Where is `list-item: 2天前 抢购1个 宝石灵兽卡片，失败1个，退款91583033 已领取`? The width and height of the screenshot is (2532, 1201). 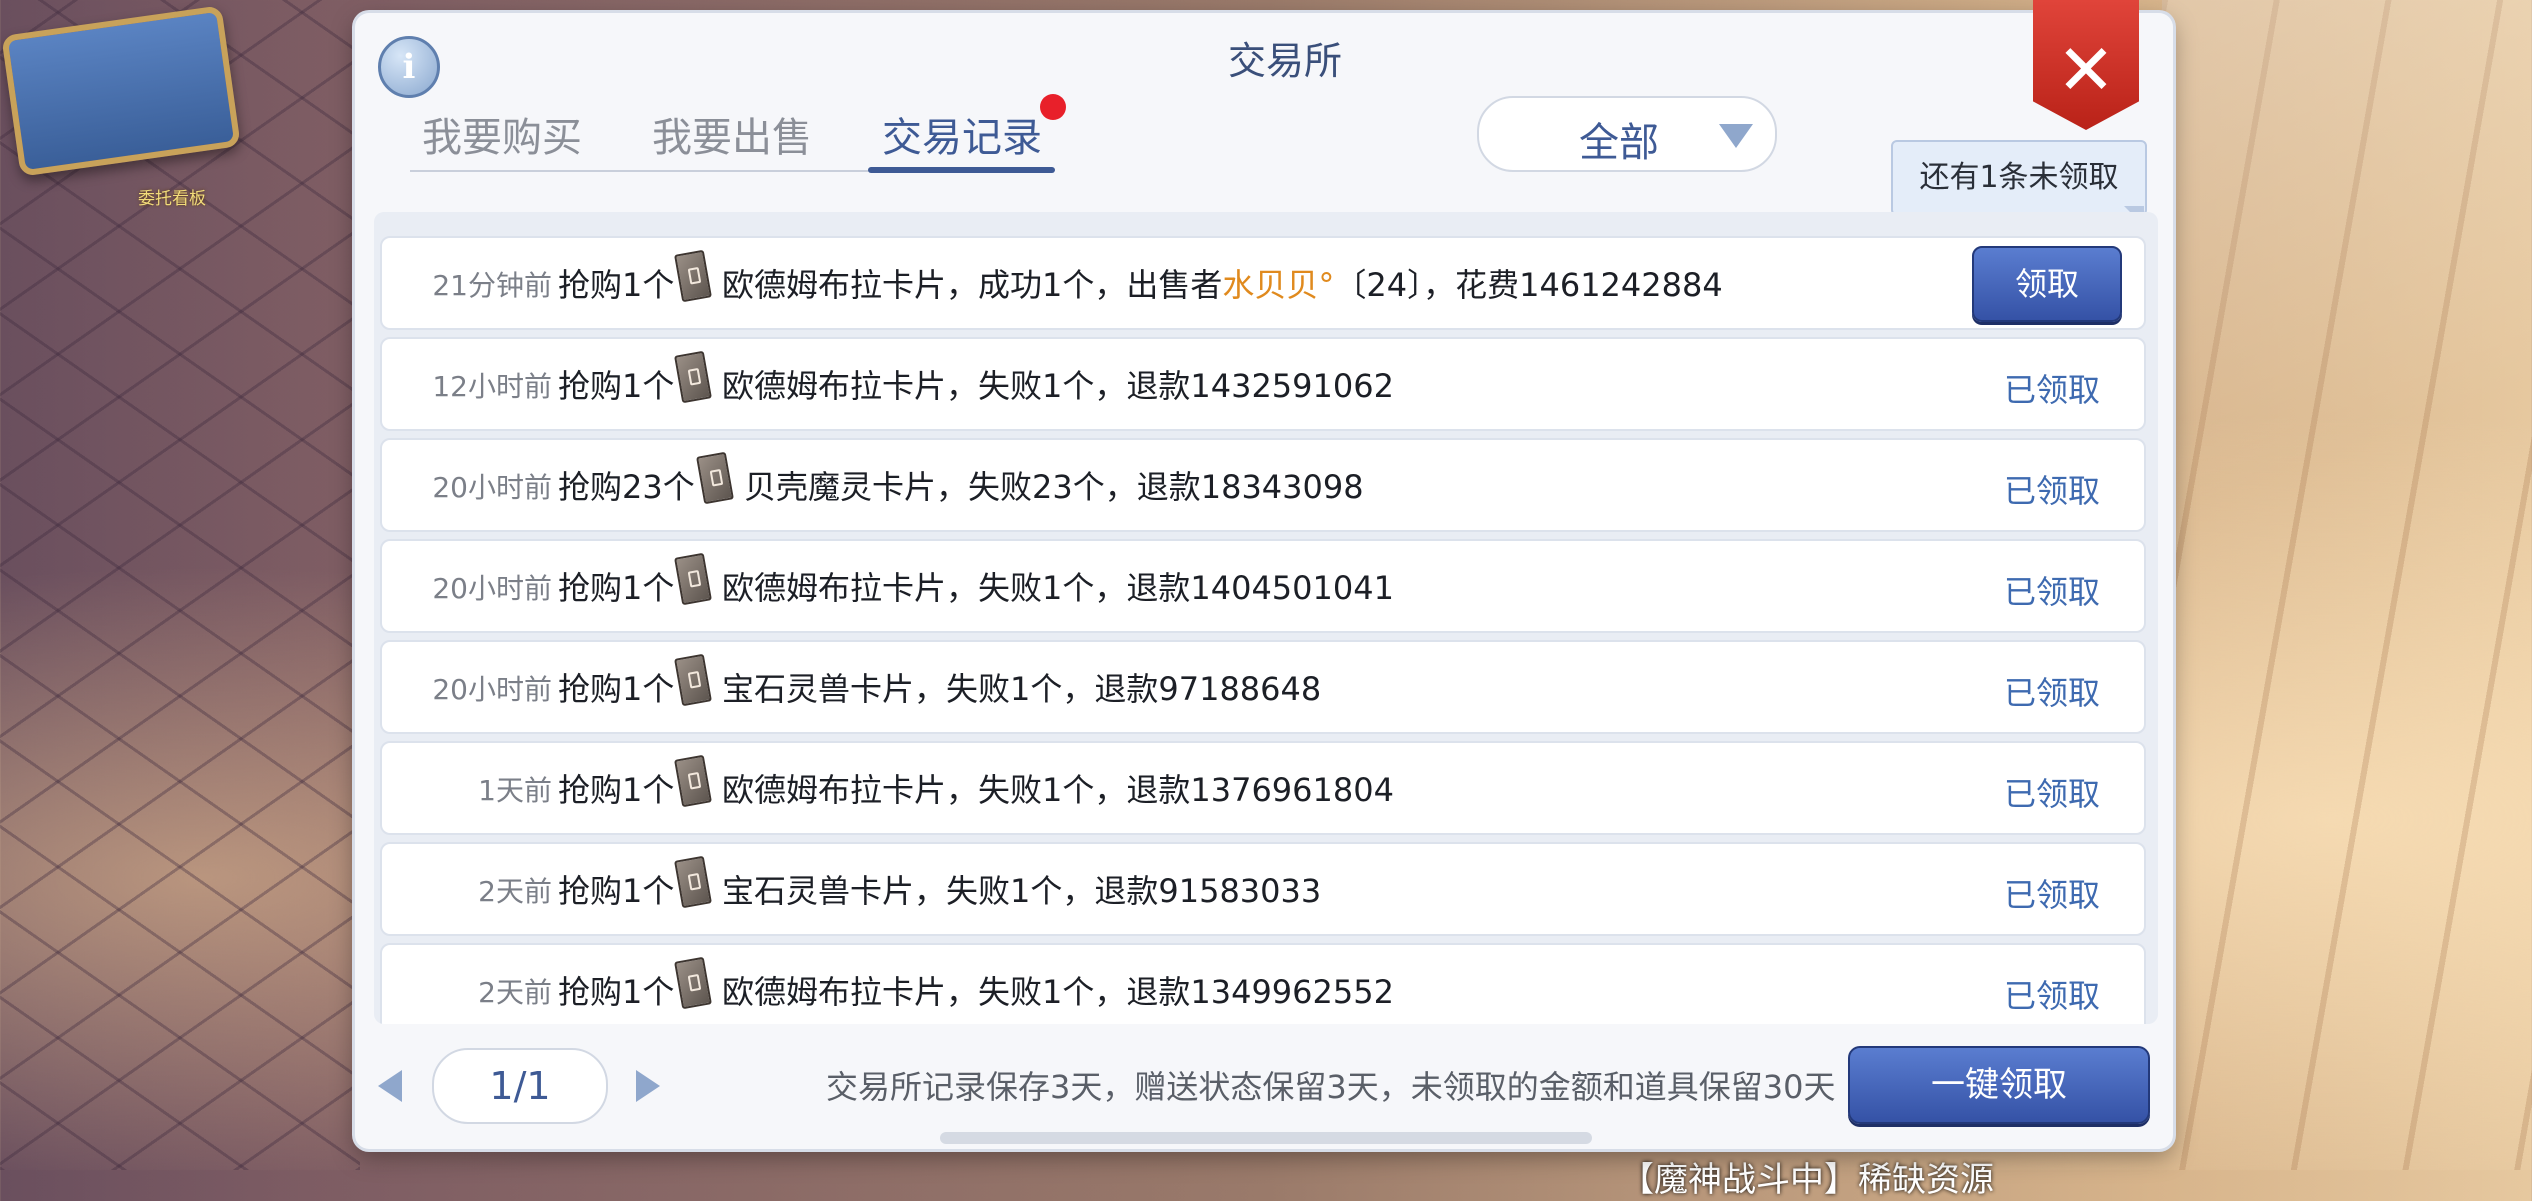
list-item: 2天前 抢购1个 宝石灵兽卡片，失败1个，退款91583033 已领取 is located at coordinates (1263, 889).